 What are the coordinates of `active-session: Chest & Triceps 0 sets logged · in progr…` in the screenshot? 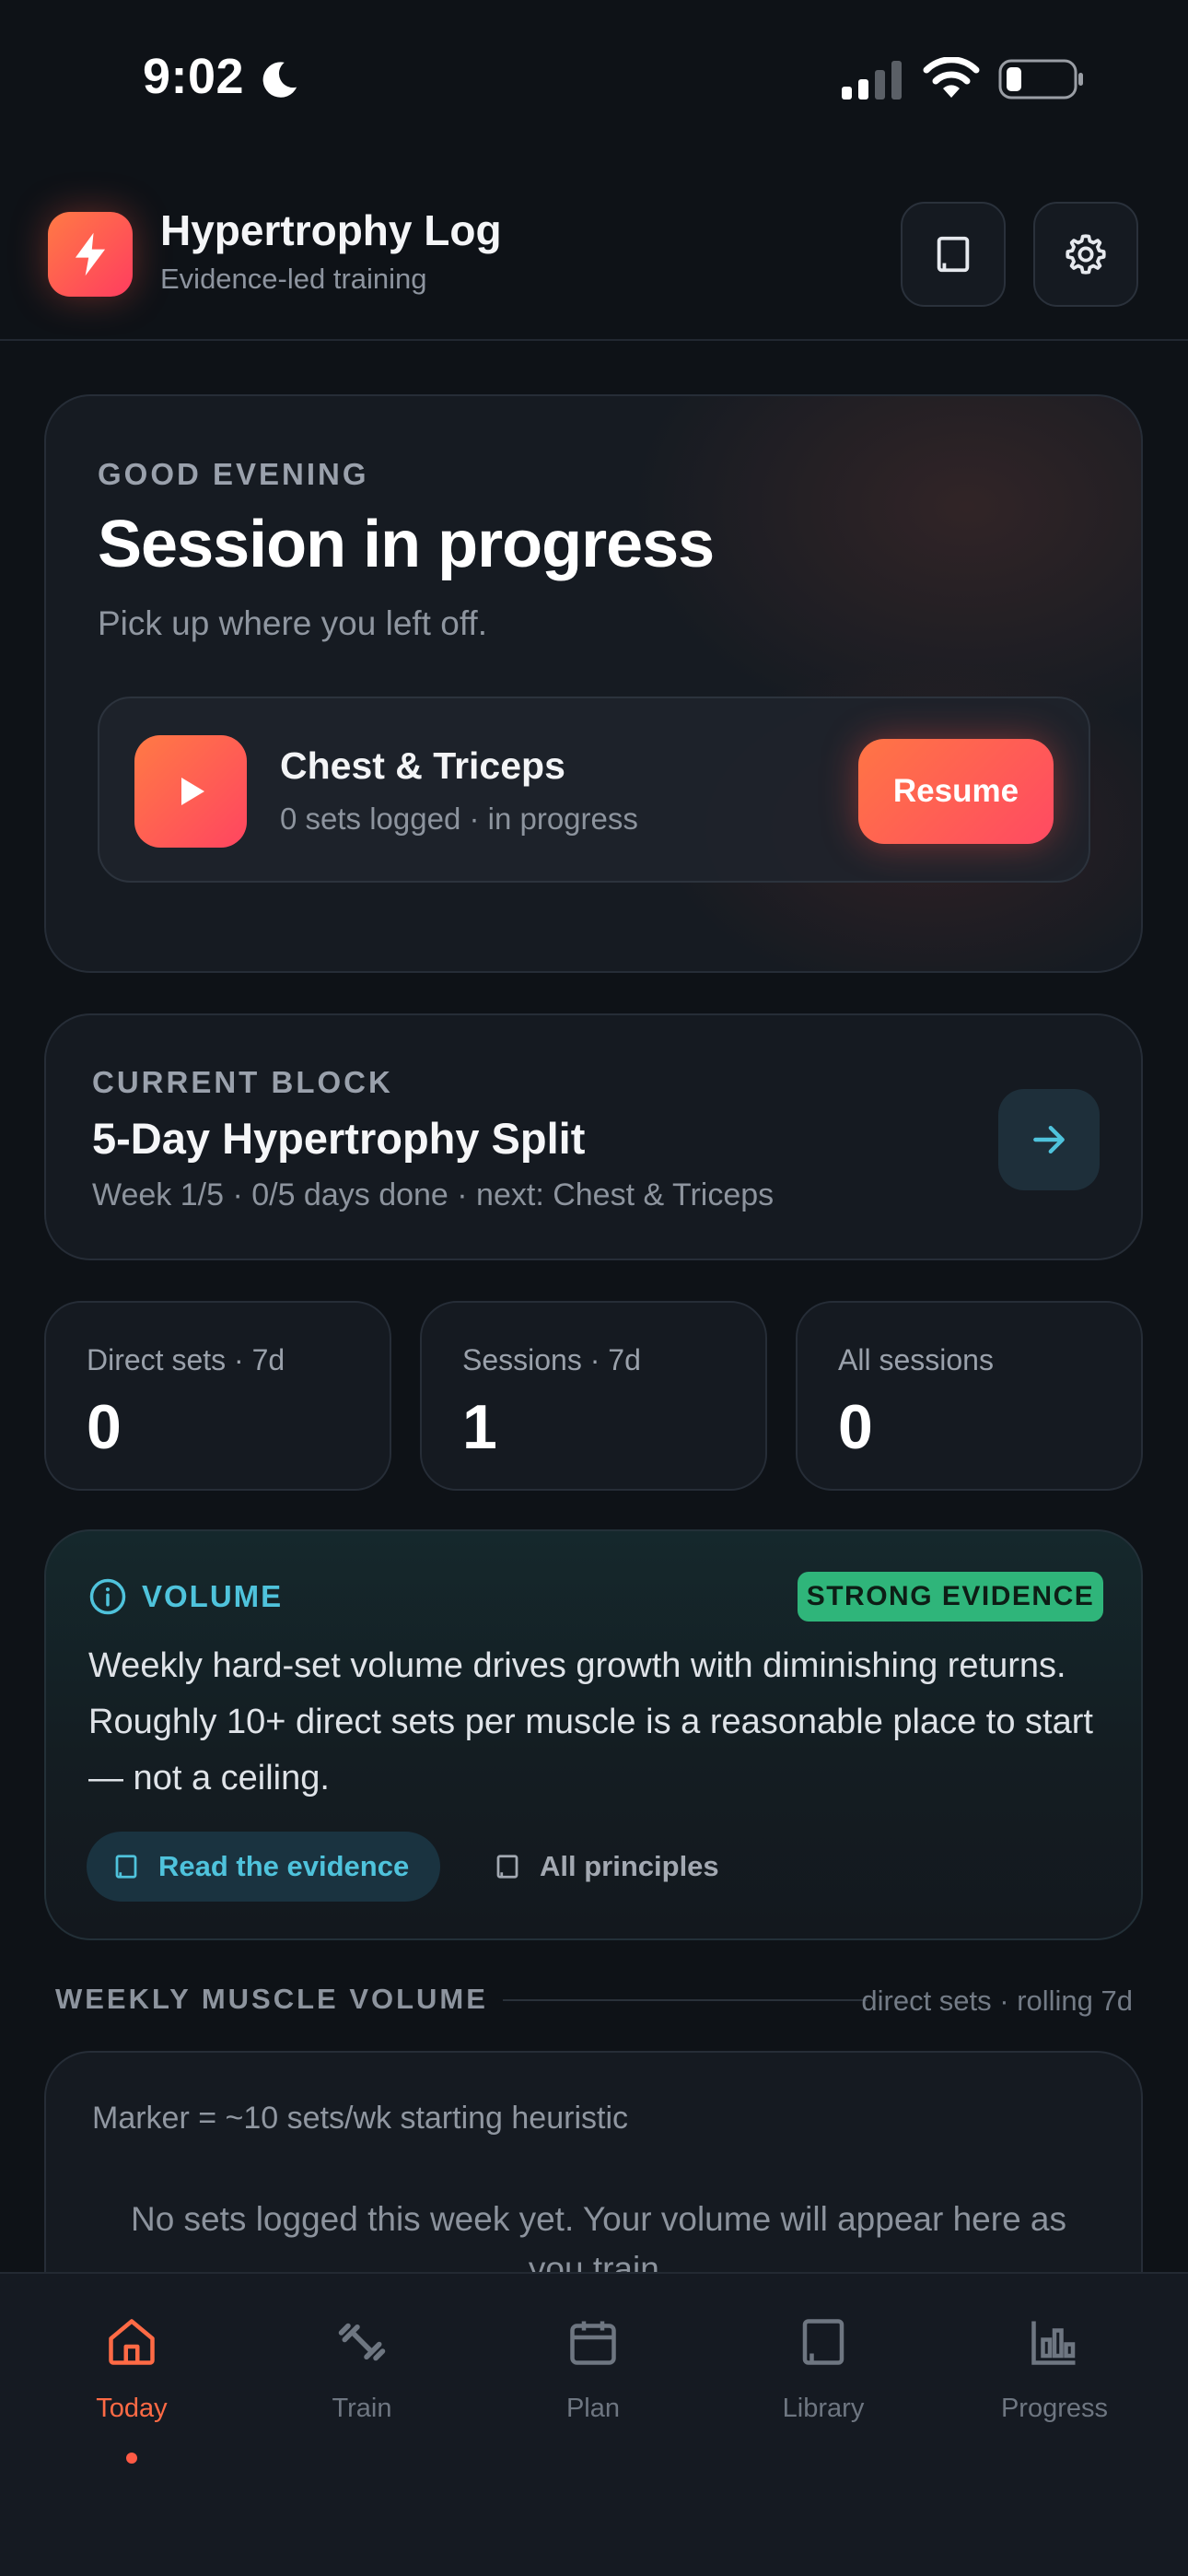 It's located at (594, 790).